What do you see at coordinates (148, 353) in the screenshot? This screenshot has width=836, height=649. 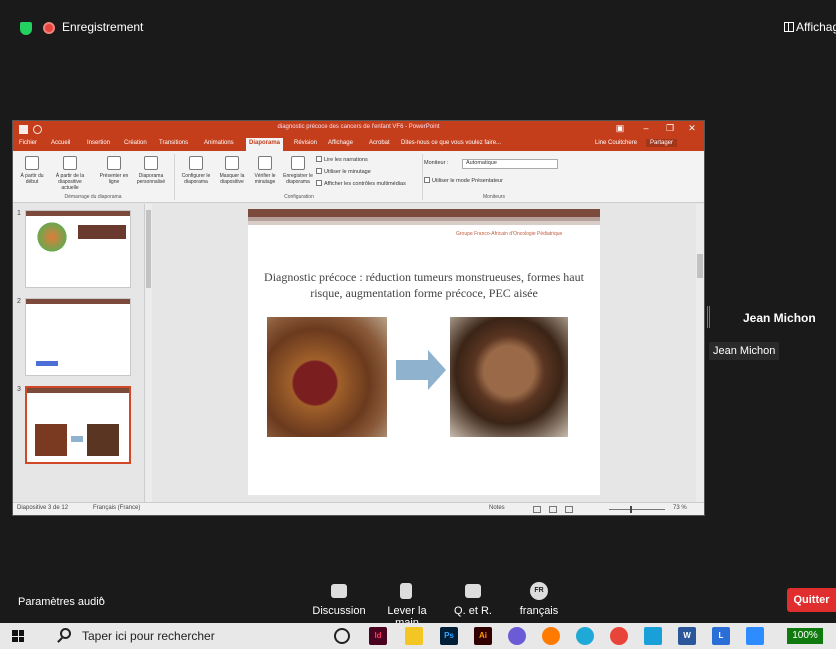 I see `thumbnails-scrollbar` at bounding box center [148, 353].